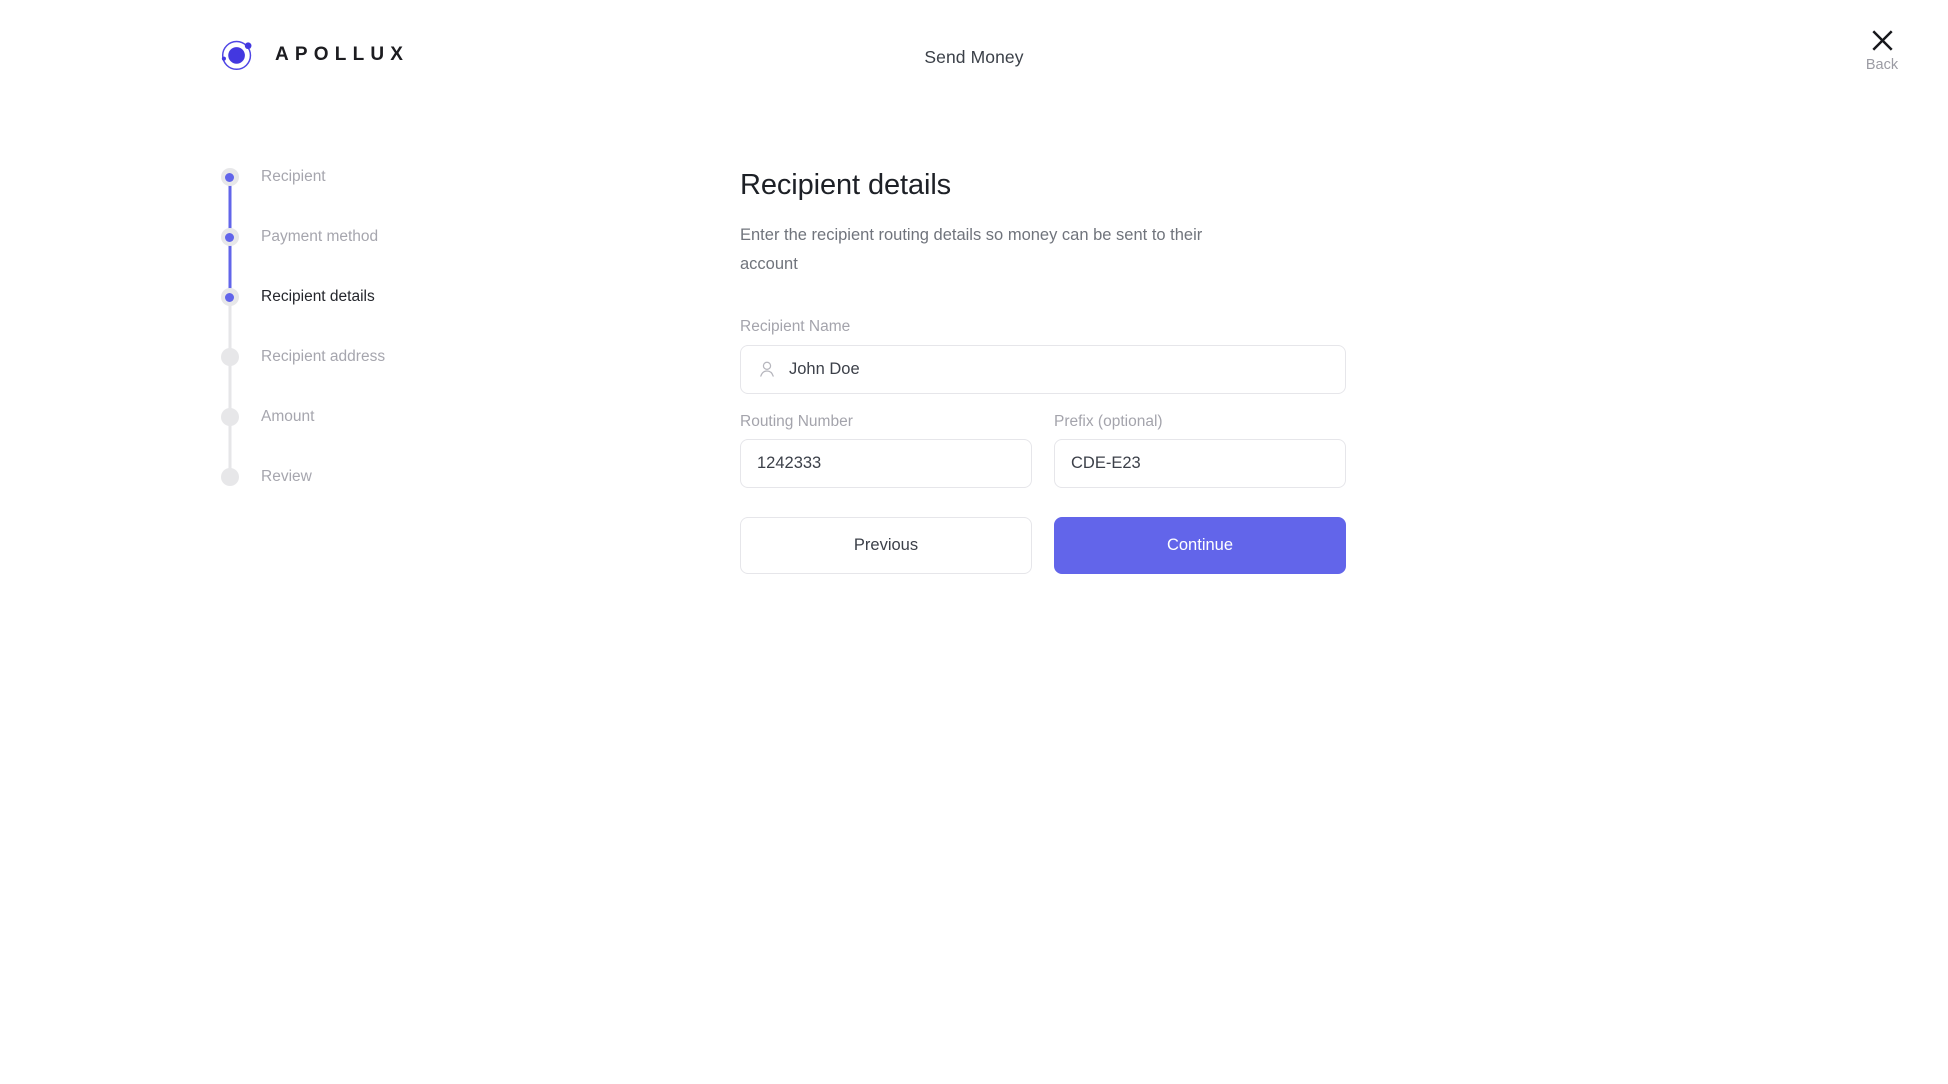  Describe the element at coordinates (384, 382) in the screenshot. I see `stepper-item-recipient-address: Recipient address` at that location.